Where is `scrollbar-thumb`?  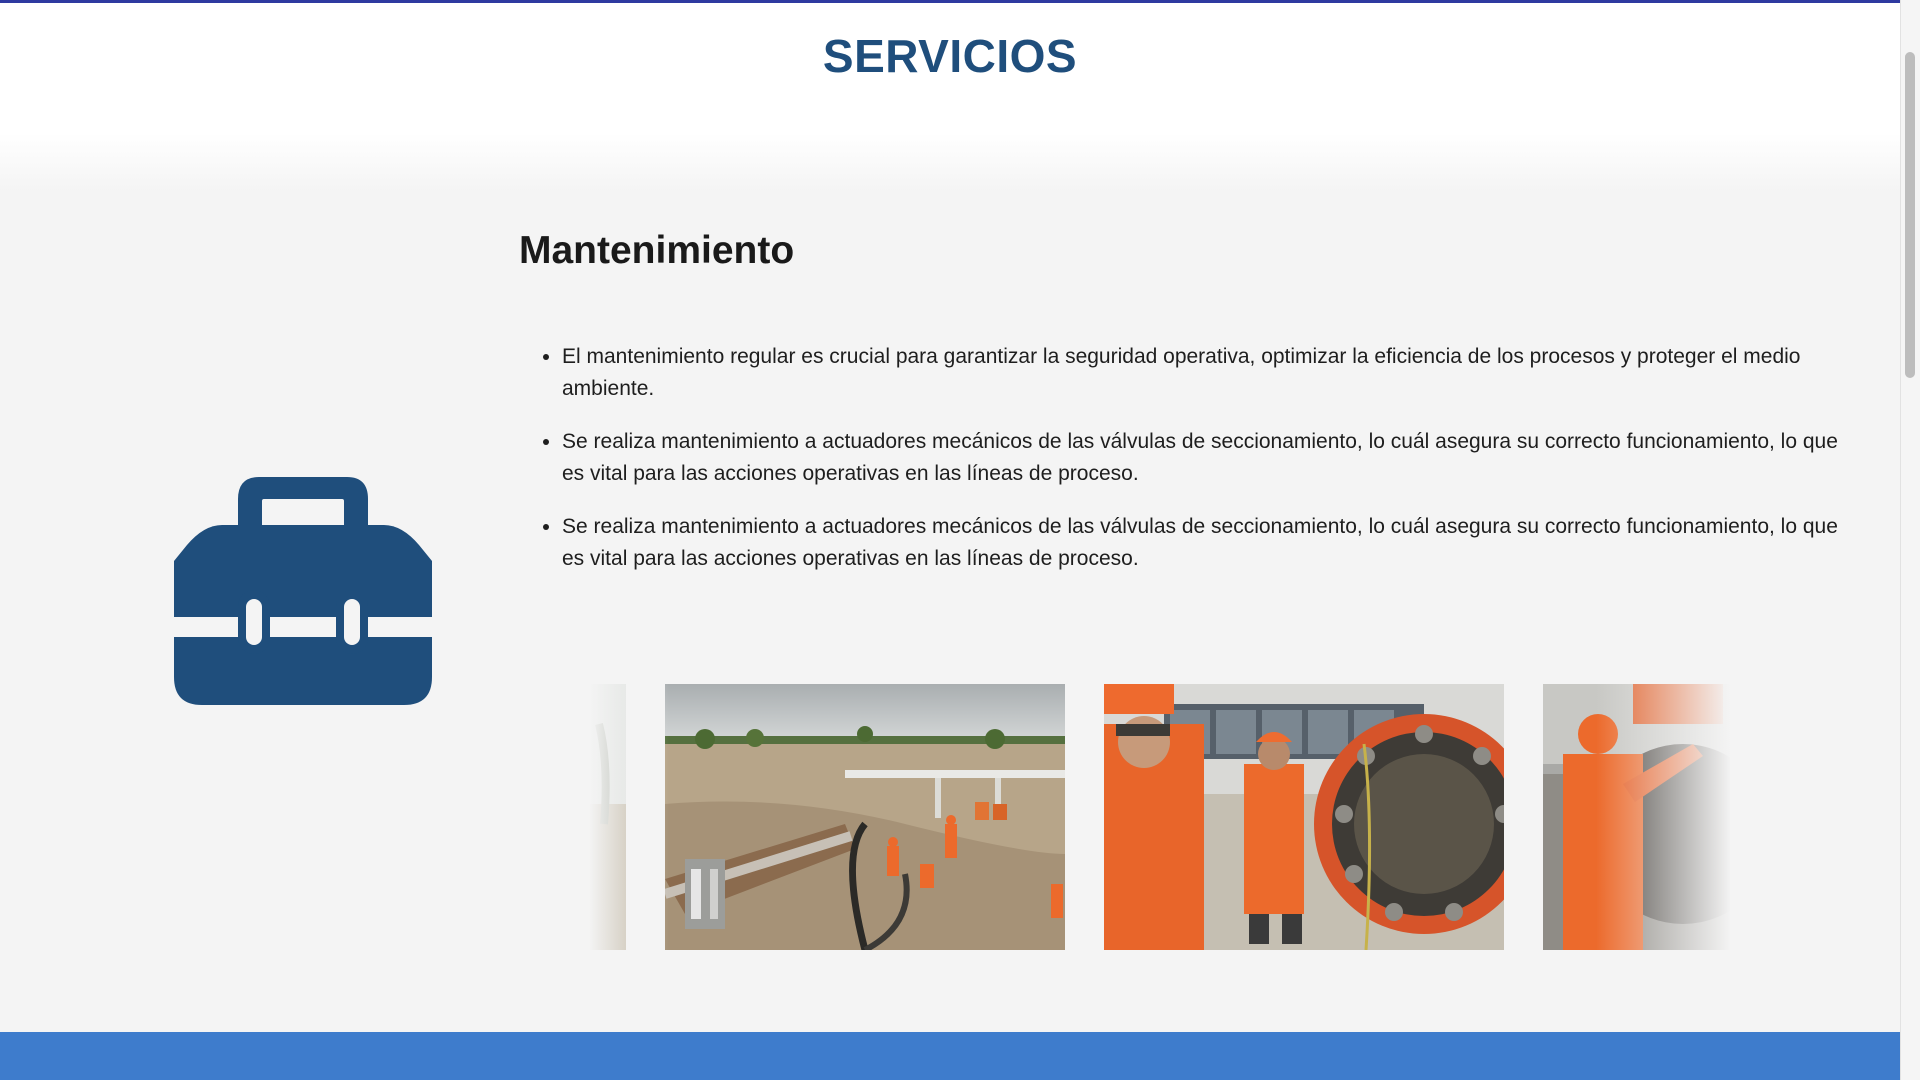 scrollbar-thumb is located at coordinates (1910, 215).